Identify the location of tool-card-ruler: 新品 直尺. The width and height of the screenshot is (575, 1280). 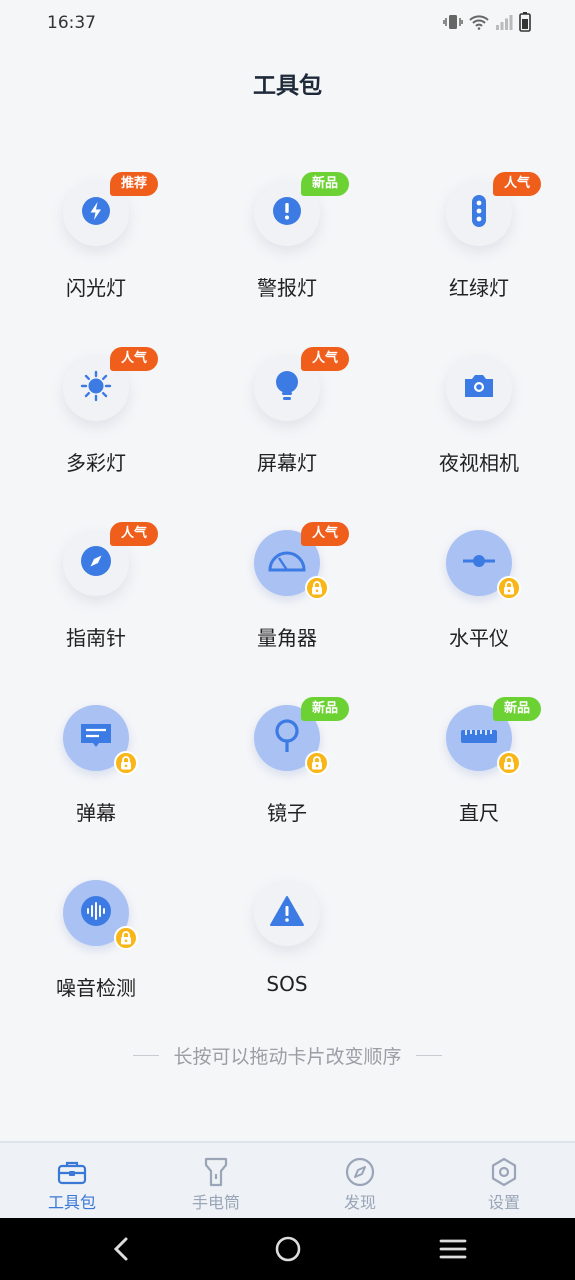
(479, 777).